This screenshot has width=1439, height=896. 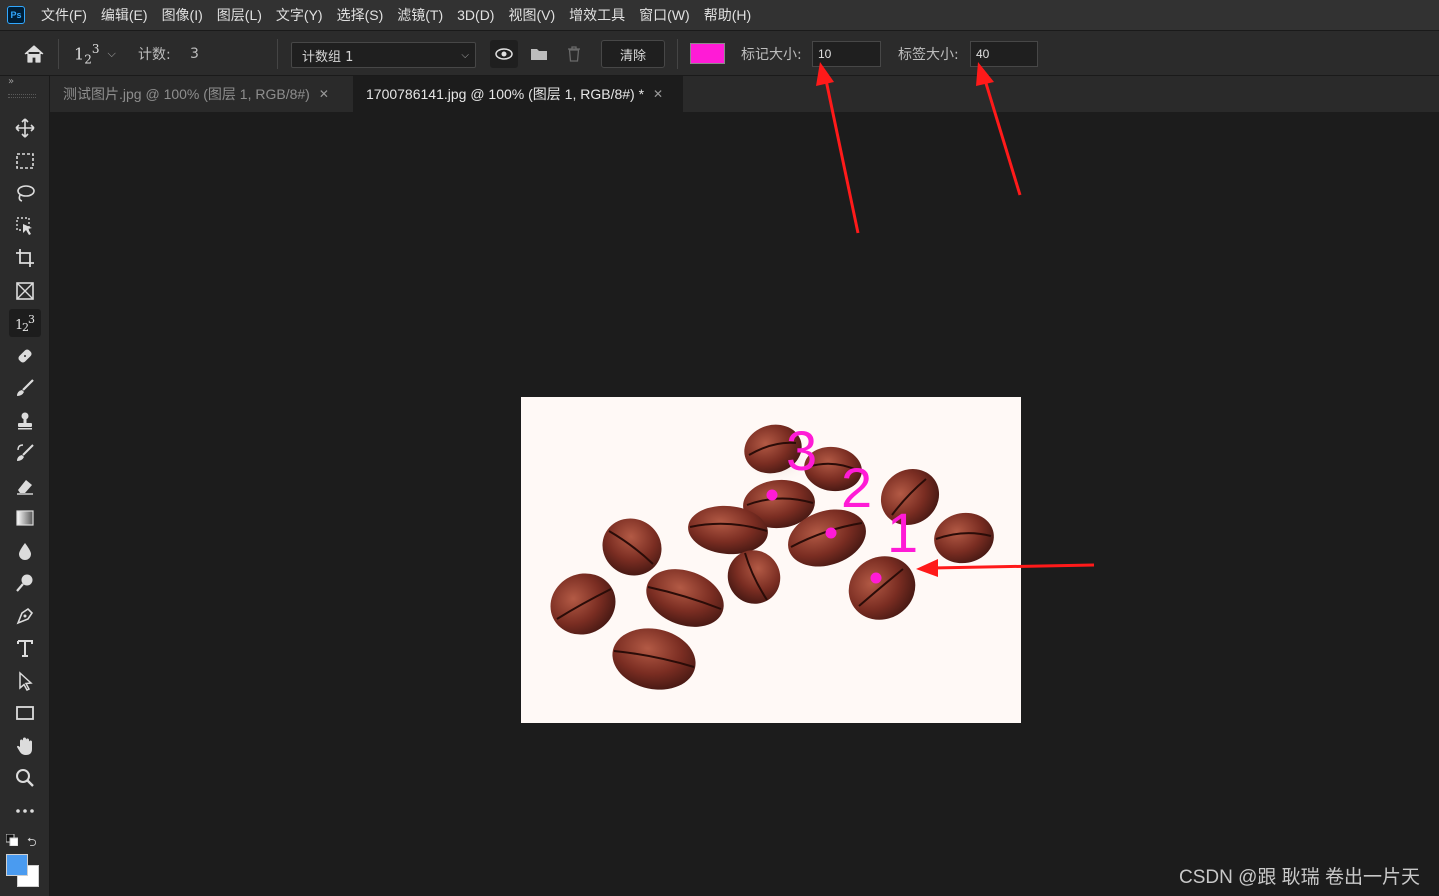 I want to click on collapse-panel-icon: », so click(x=11, y=81).